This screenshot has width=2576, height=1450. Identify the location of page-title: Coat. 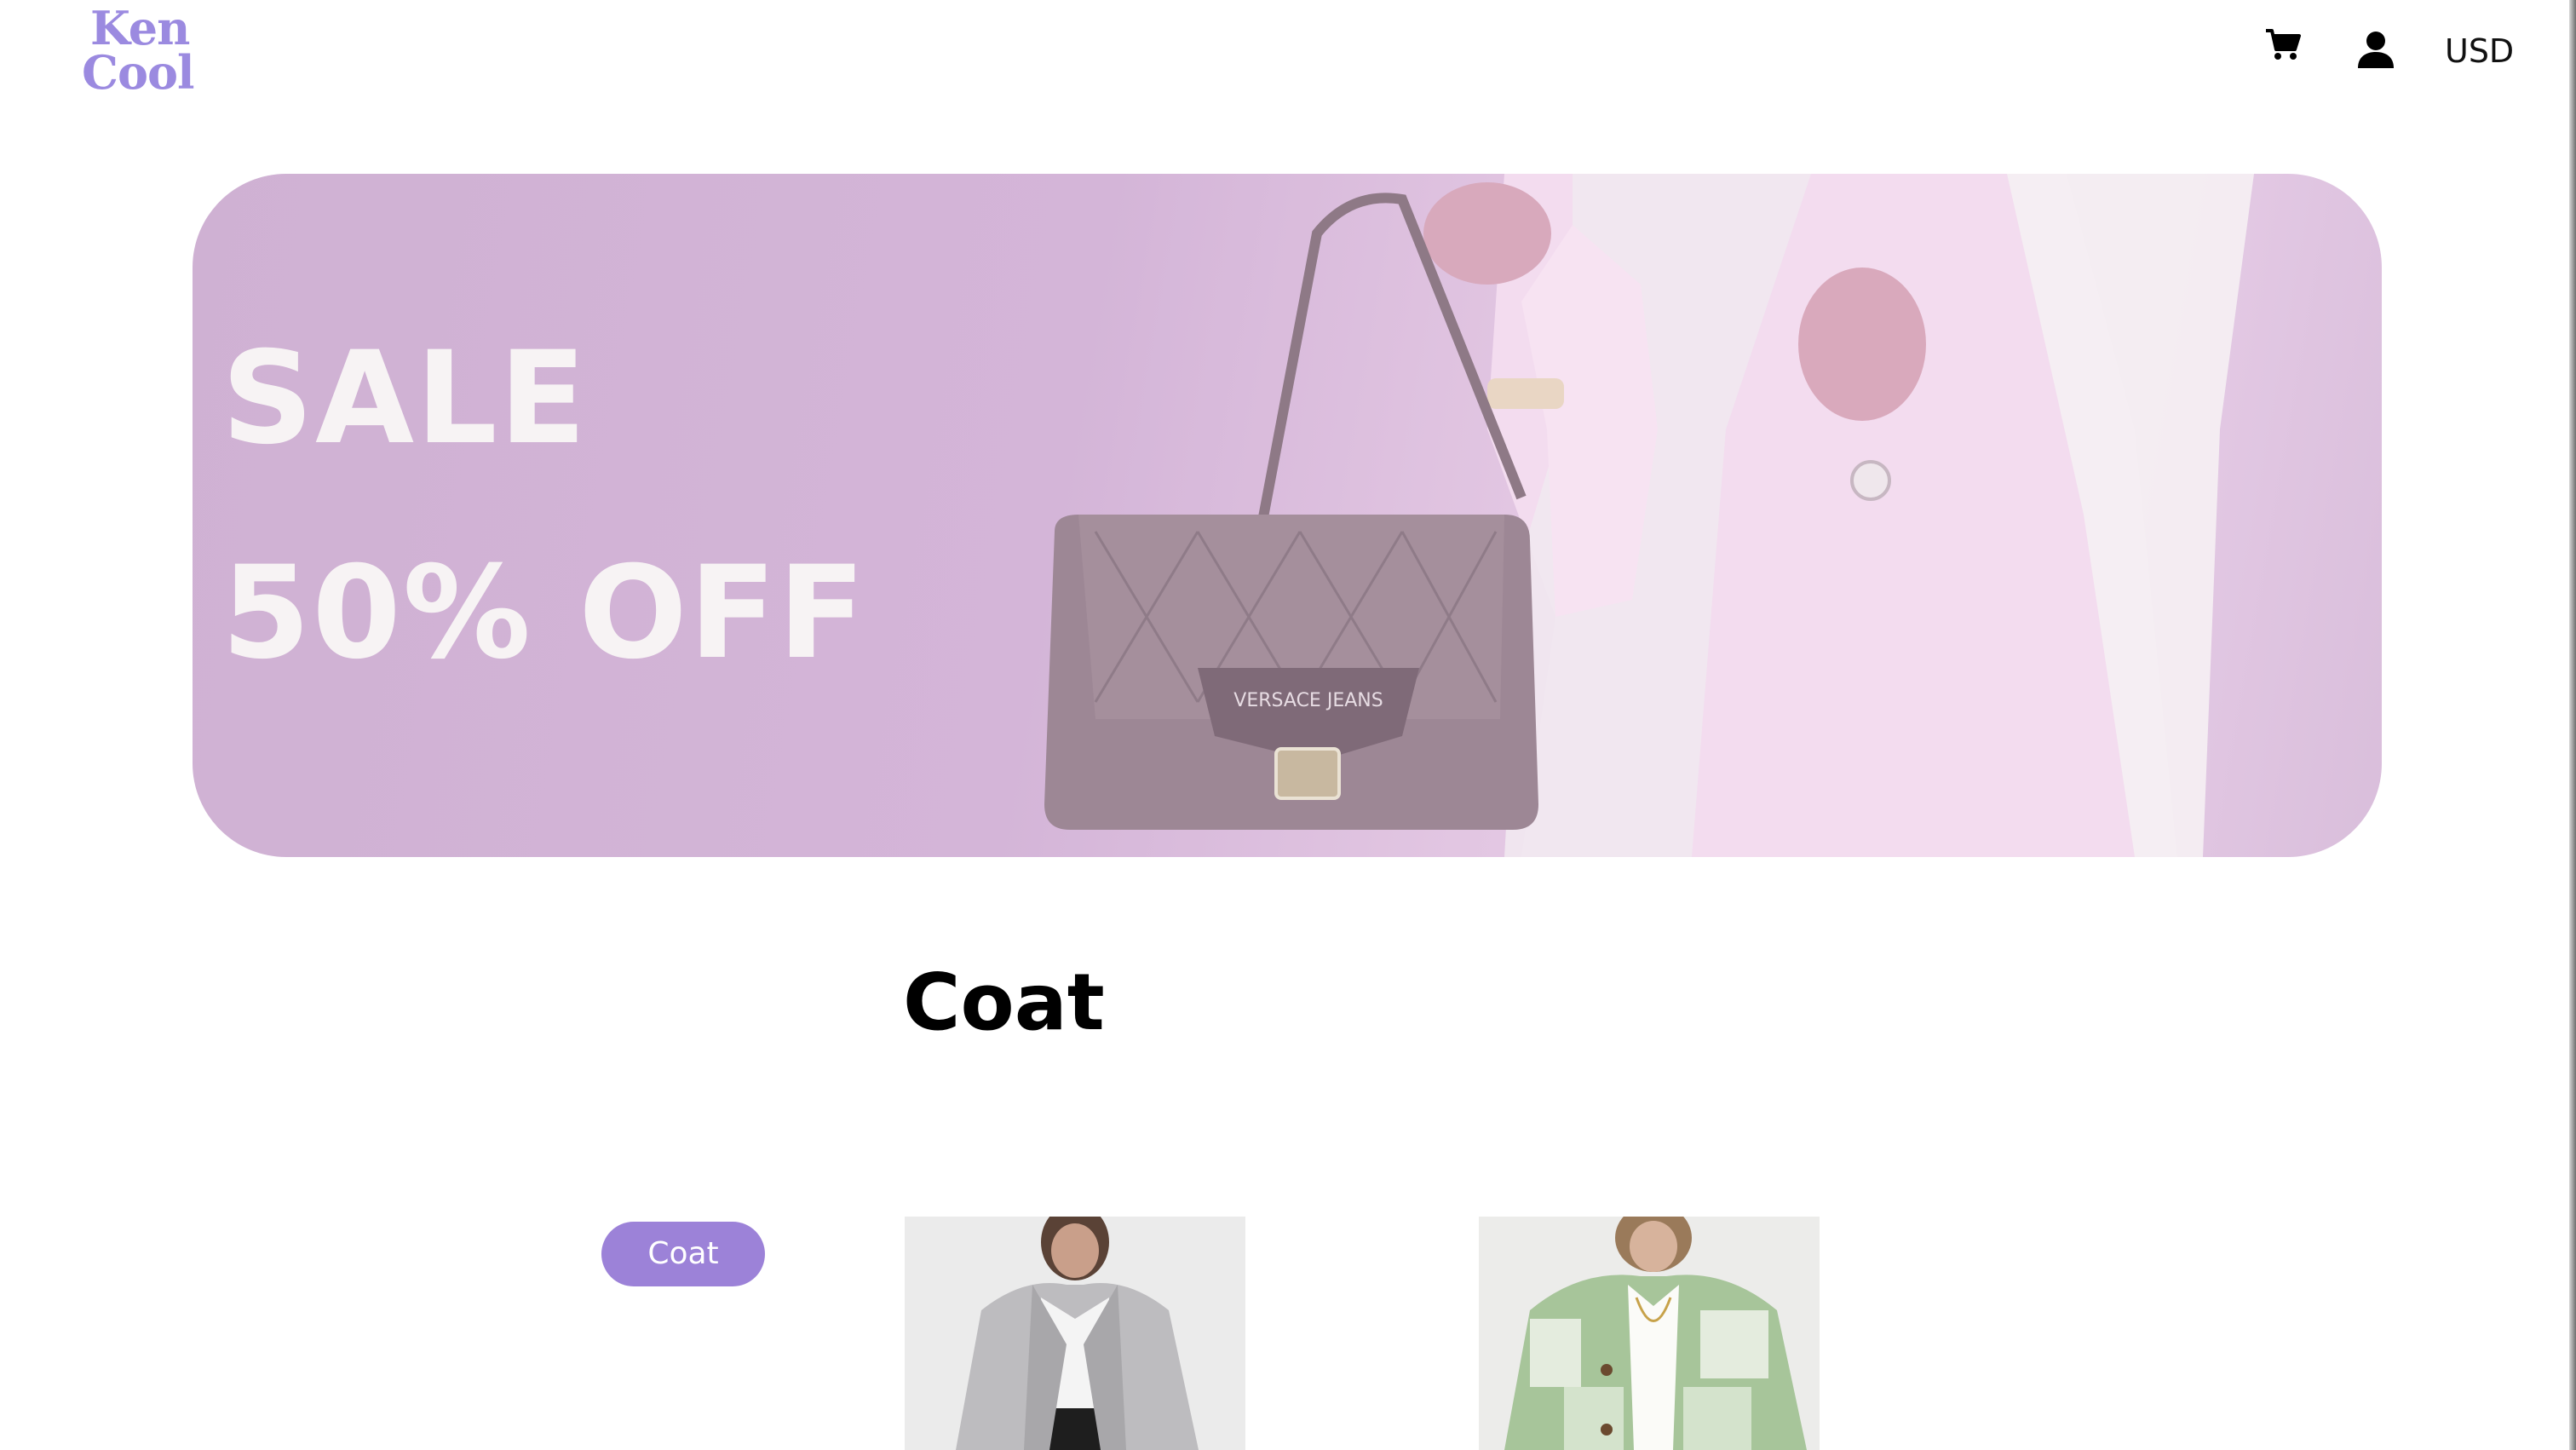
(1004, 1002).